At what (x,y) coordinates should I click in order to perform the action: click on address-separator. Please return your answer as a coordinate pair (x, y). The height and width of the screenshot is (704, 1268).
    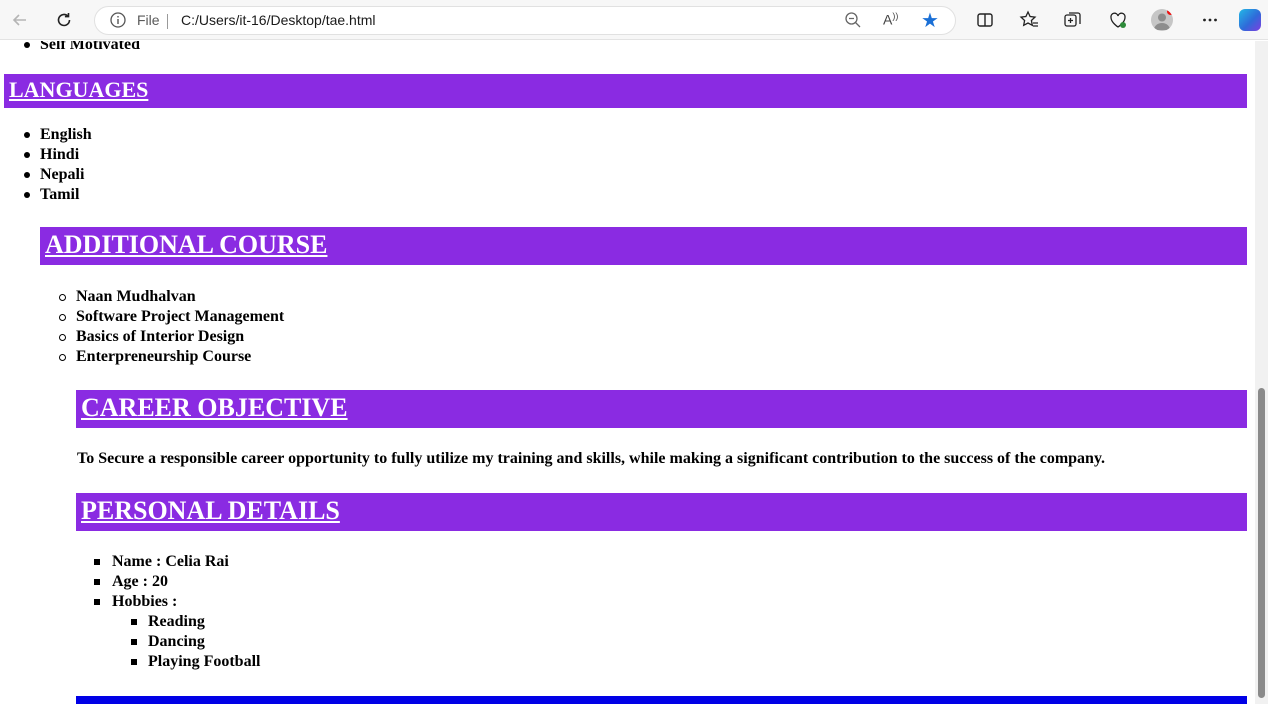
    Looking at the image, I should click on (167, 21).